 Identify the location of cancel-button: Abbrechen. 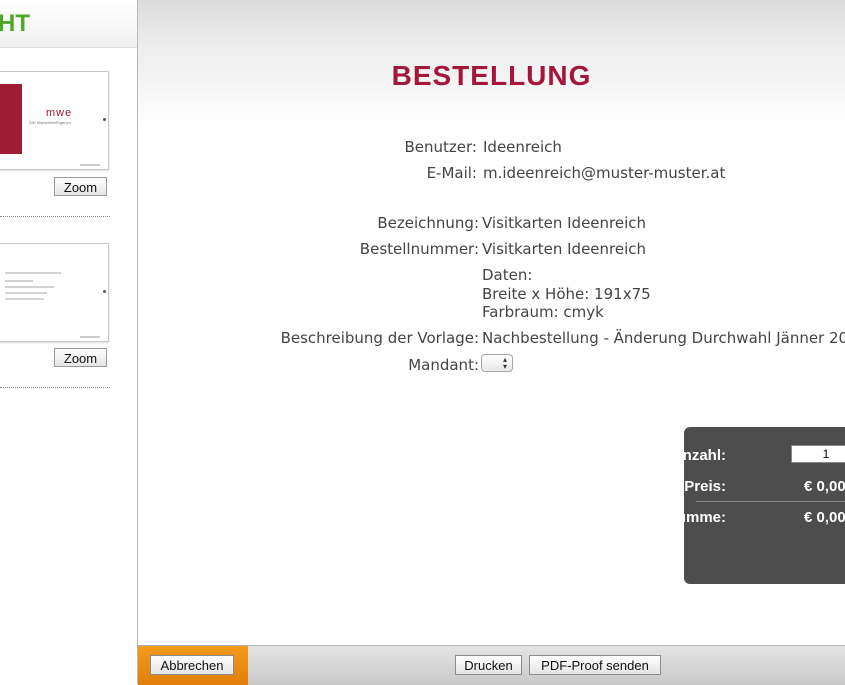
(192, 665).